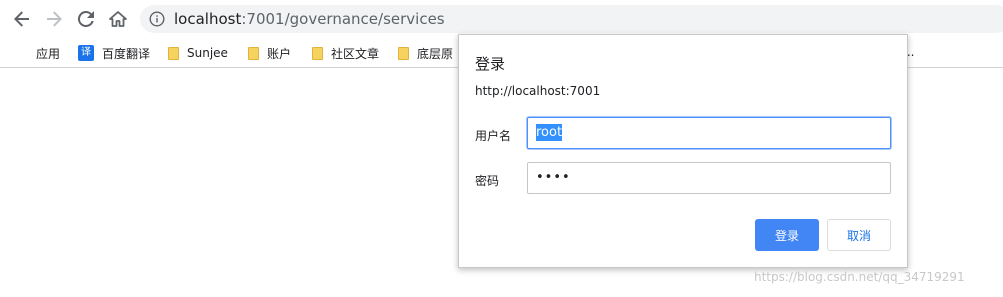  Describe the element at coordinates (208, 19) in the screenshot. I see `url-host: localhost` at that location.